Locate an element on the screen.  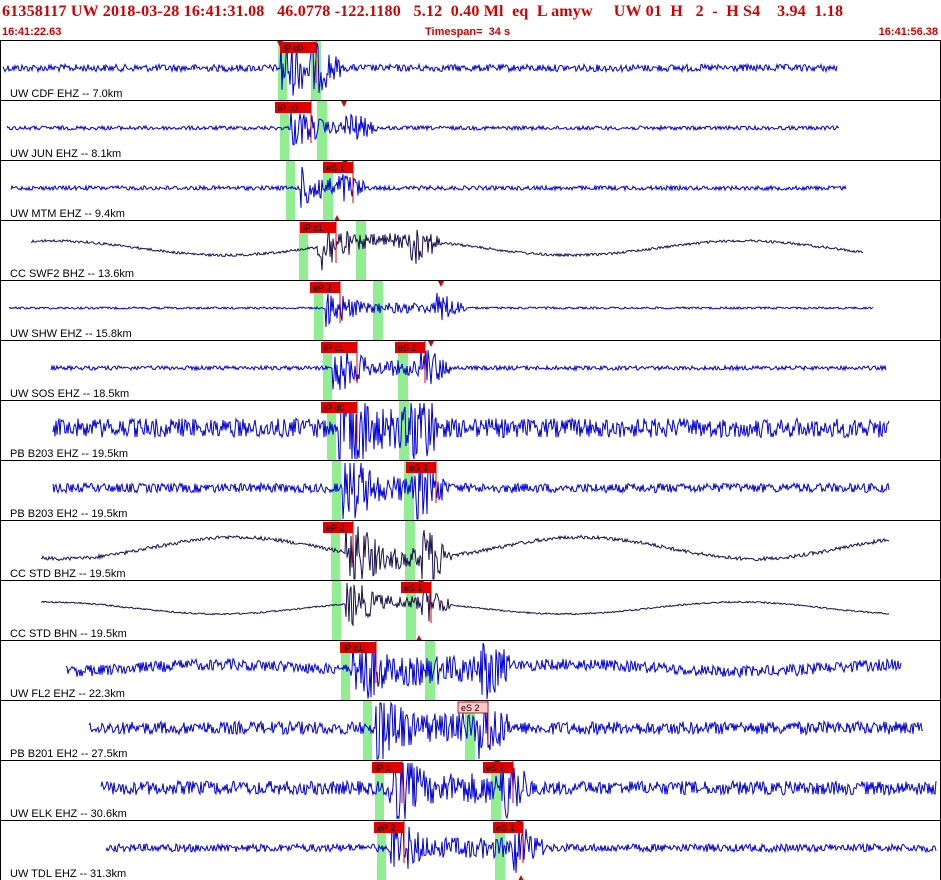
trace-panel: iP c0 UW JUN EHZ -- 8.1km is located at coordinates (470, 130).